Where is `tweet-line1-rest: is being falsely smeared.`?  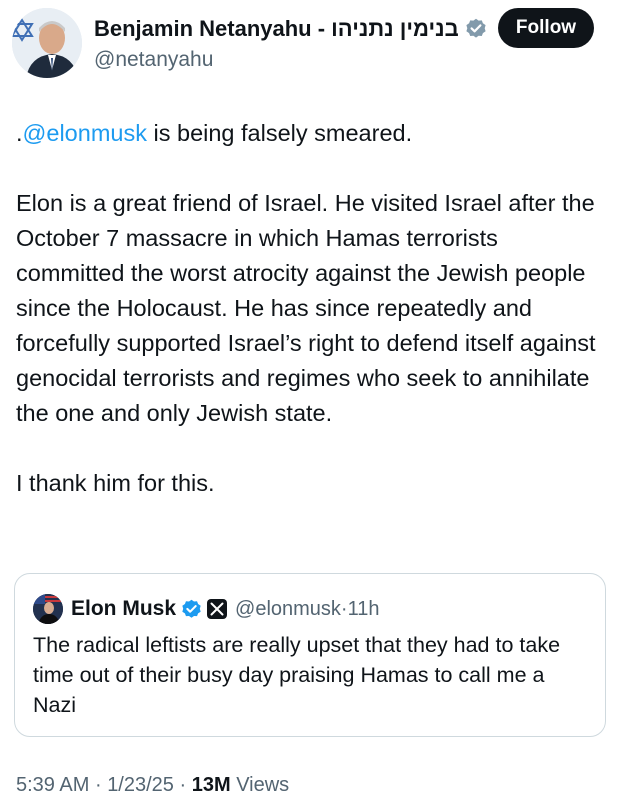
tweet-line1-rest: is being falsely smeared. is located at coordinates (279, 133).